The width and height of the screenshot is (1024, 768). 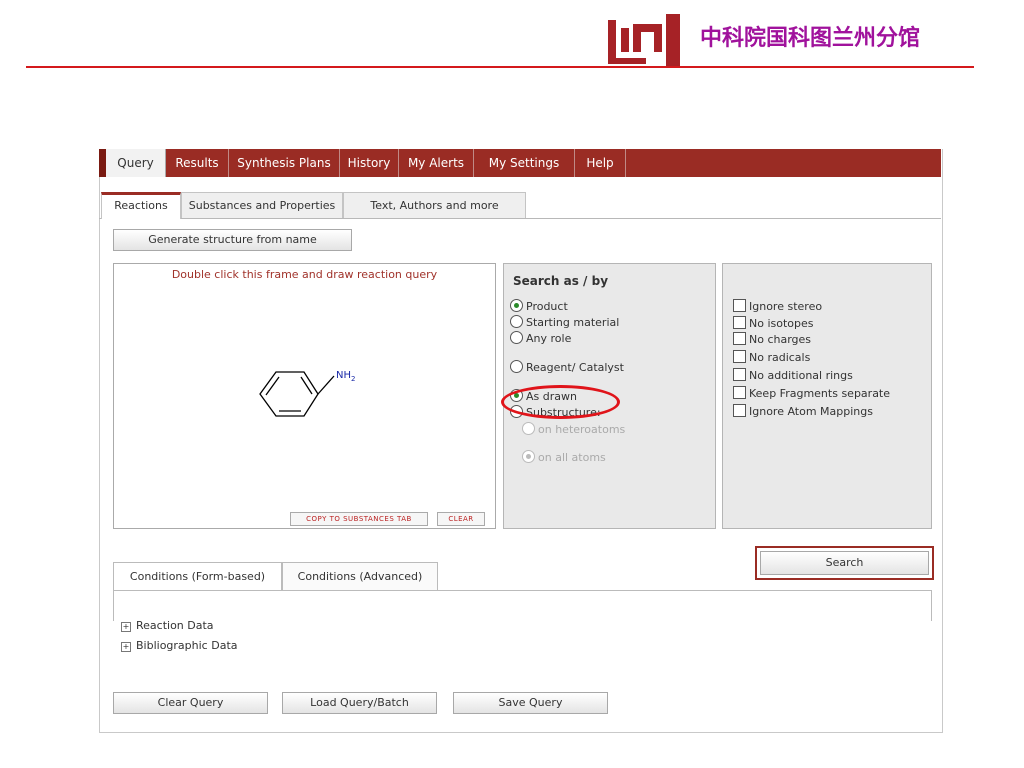 What do you see at coordinates (360, 576) in the screenshot?
I see `tab-conditions-advanced: Conditions (Advanced)` at bounding box center [360, 576].